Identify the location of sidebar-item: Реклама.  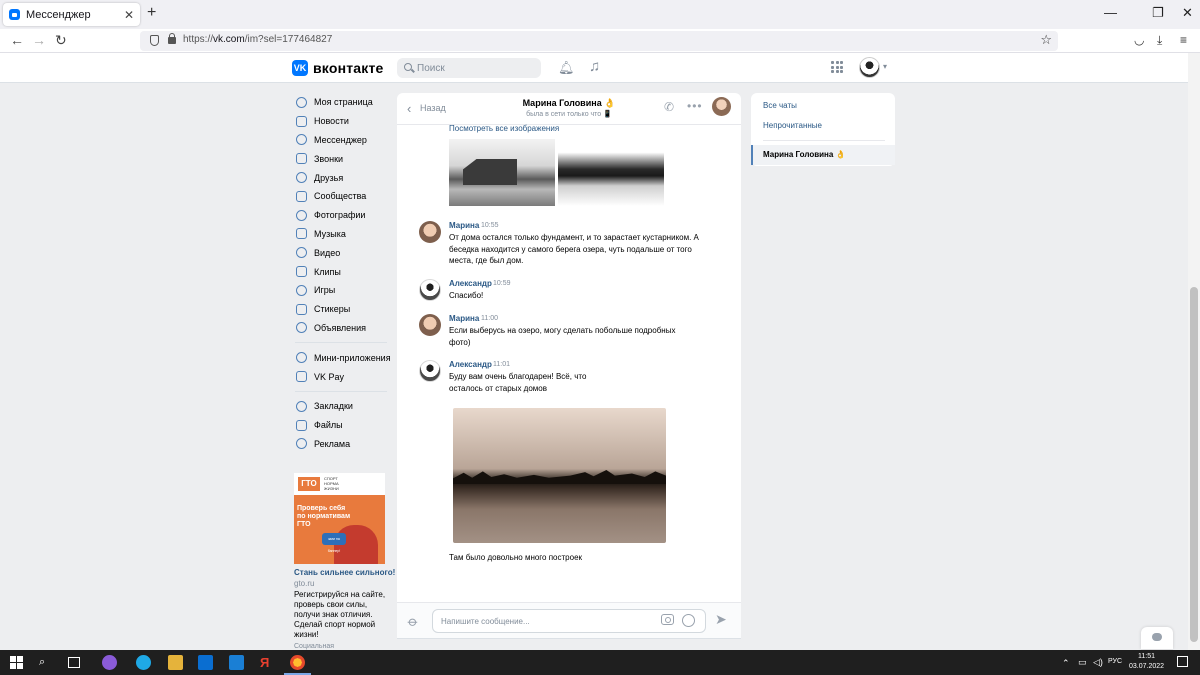
(342, 444).